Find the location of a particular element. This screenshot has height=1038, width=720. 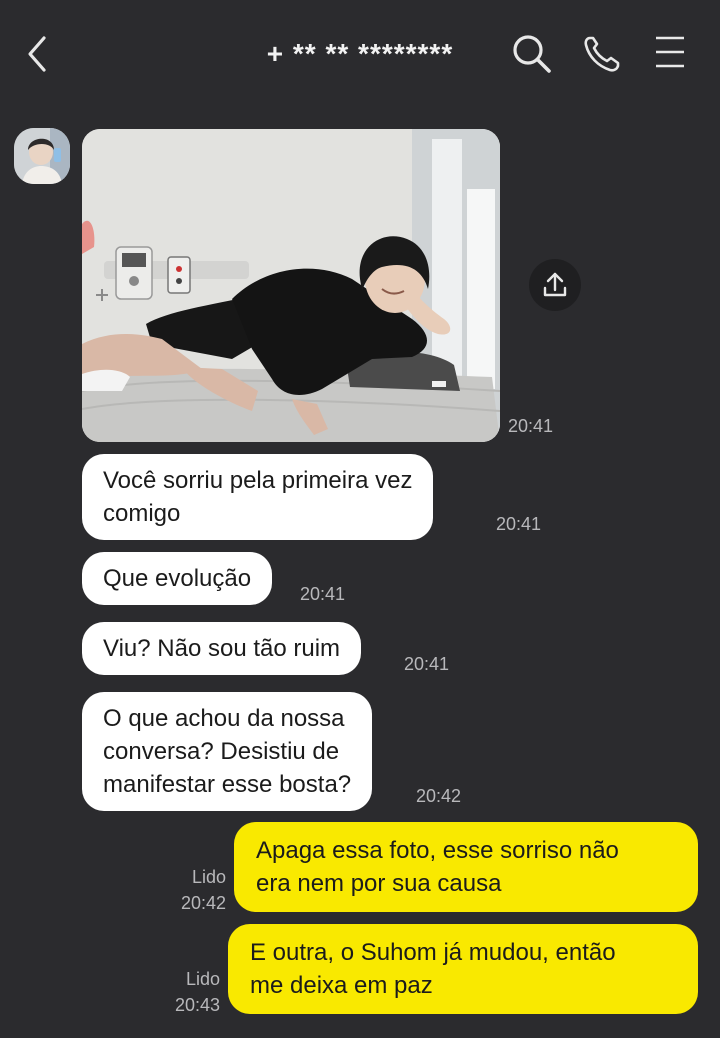

search-button is located at coordinates (532, 54).